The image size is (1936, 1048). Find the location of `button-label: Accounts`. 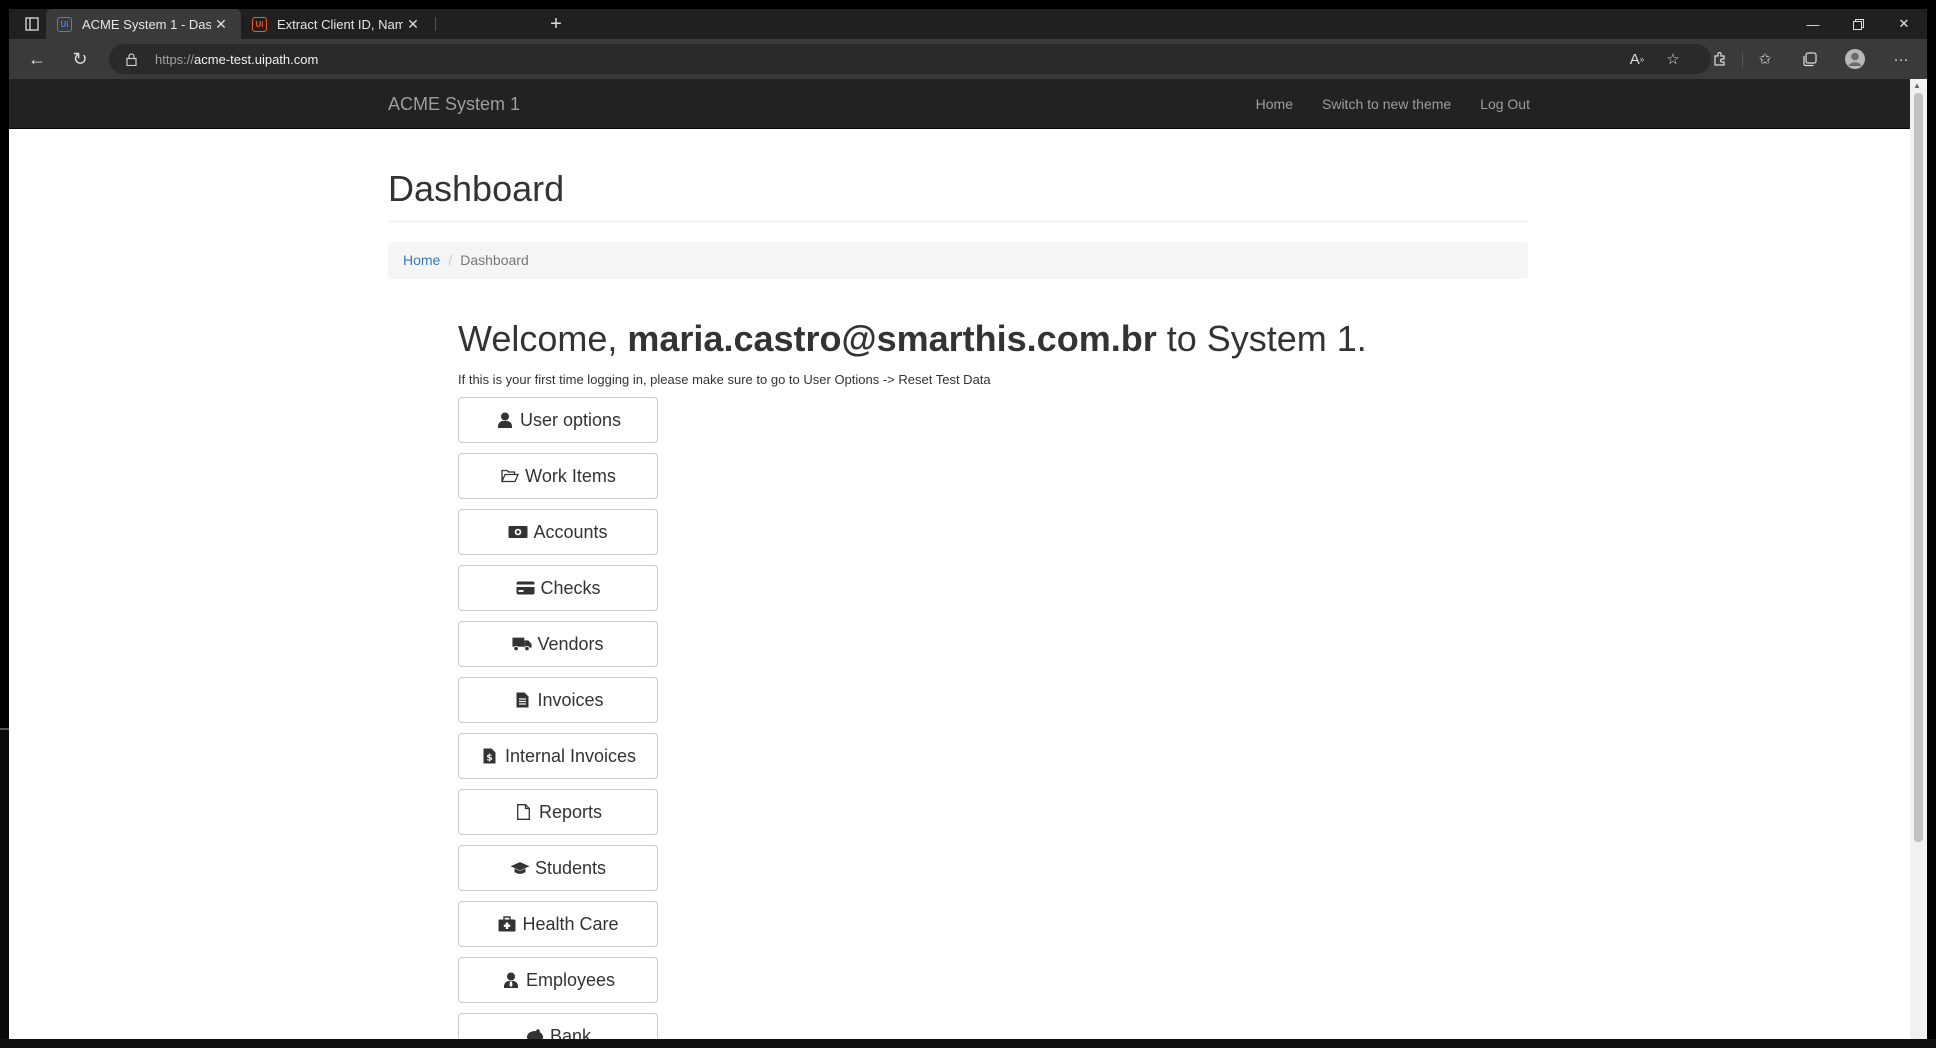

button-label: Accounts is located at coordinates (570, 531).